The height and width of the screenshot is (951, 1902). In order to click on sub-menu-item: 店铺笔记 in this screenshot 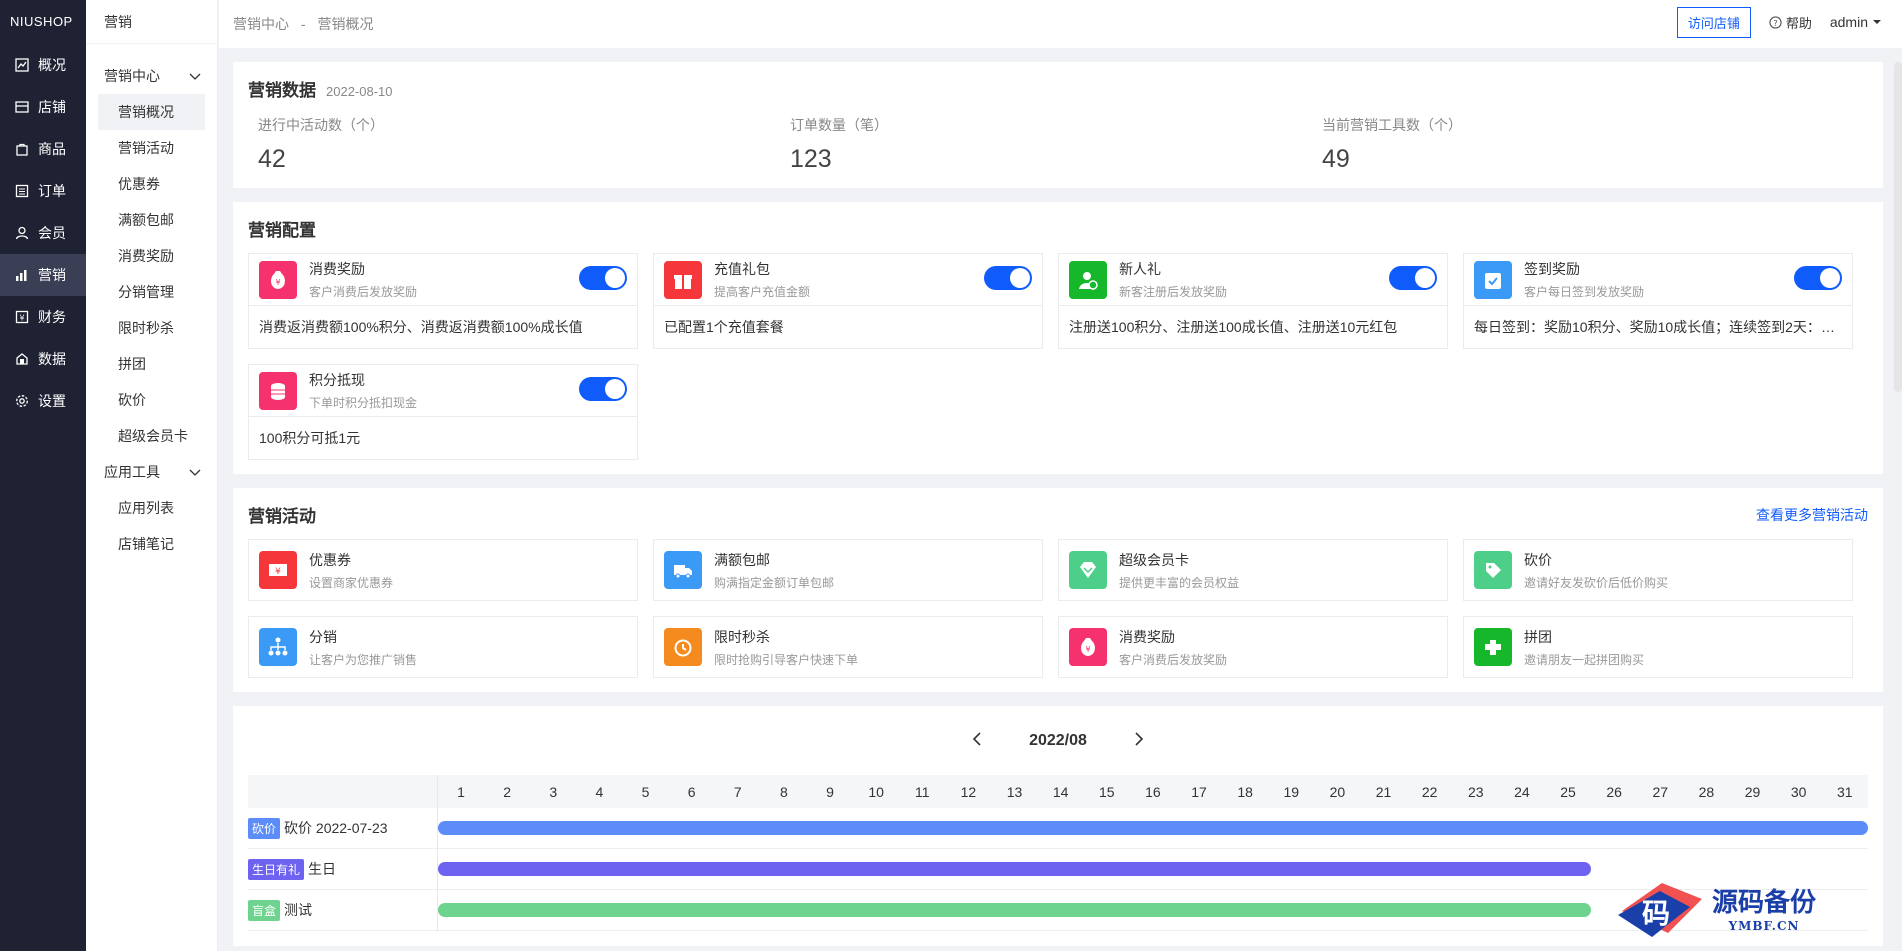, I will do `click(151, 544)`.